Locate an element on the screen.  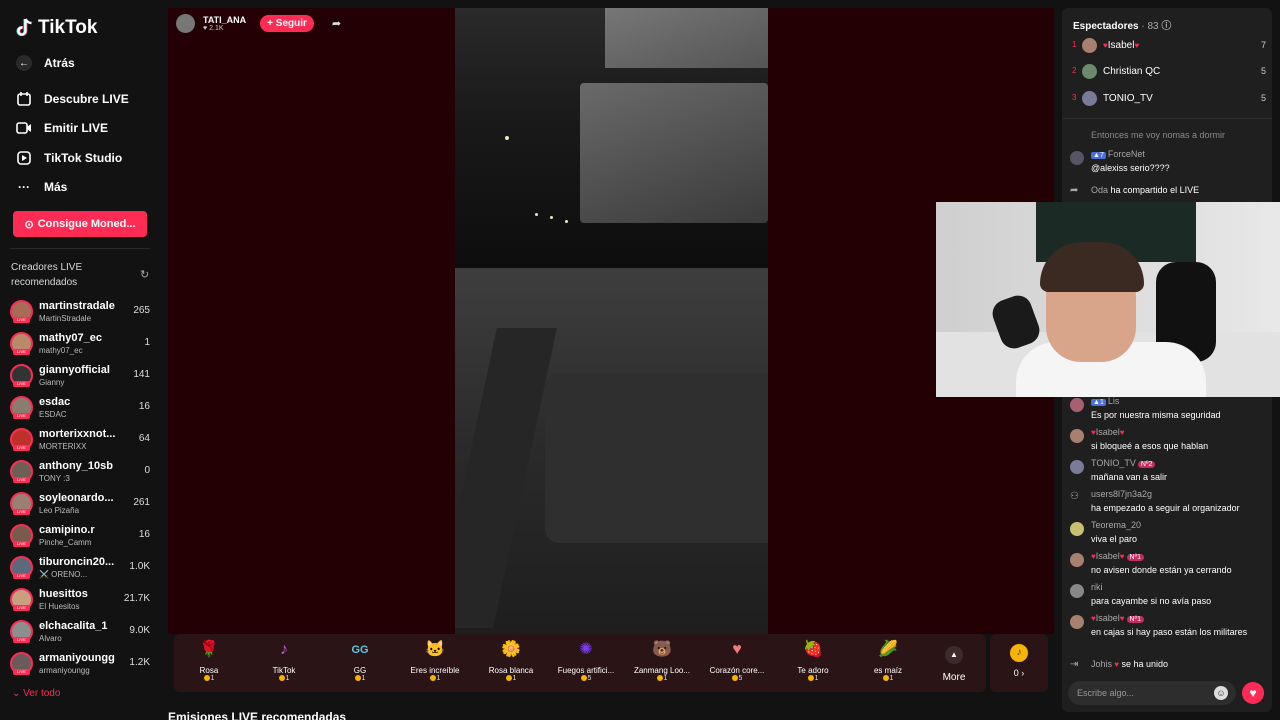
viewer-name: Christian QC is located at coordinates (1132, 71).